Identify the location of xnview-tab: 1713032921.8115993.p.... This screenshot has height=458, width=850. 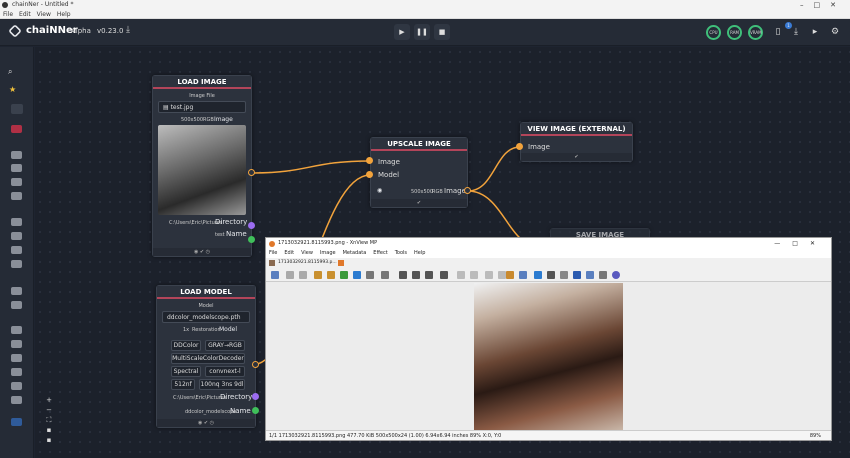
(548, 263).